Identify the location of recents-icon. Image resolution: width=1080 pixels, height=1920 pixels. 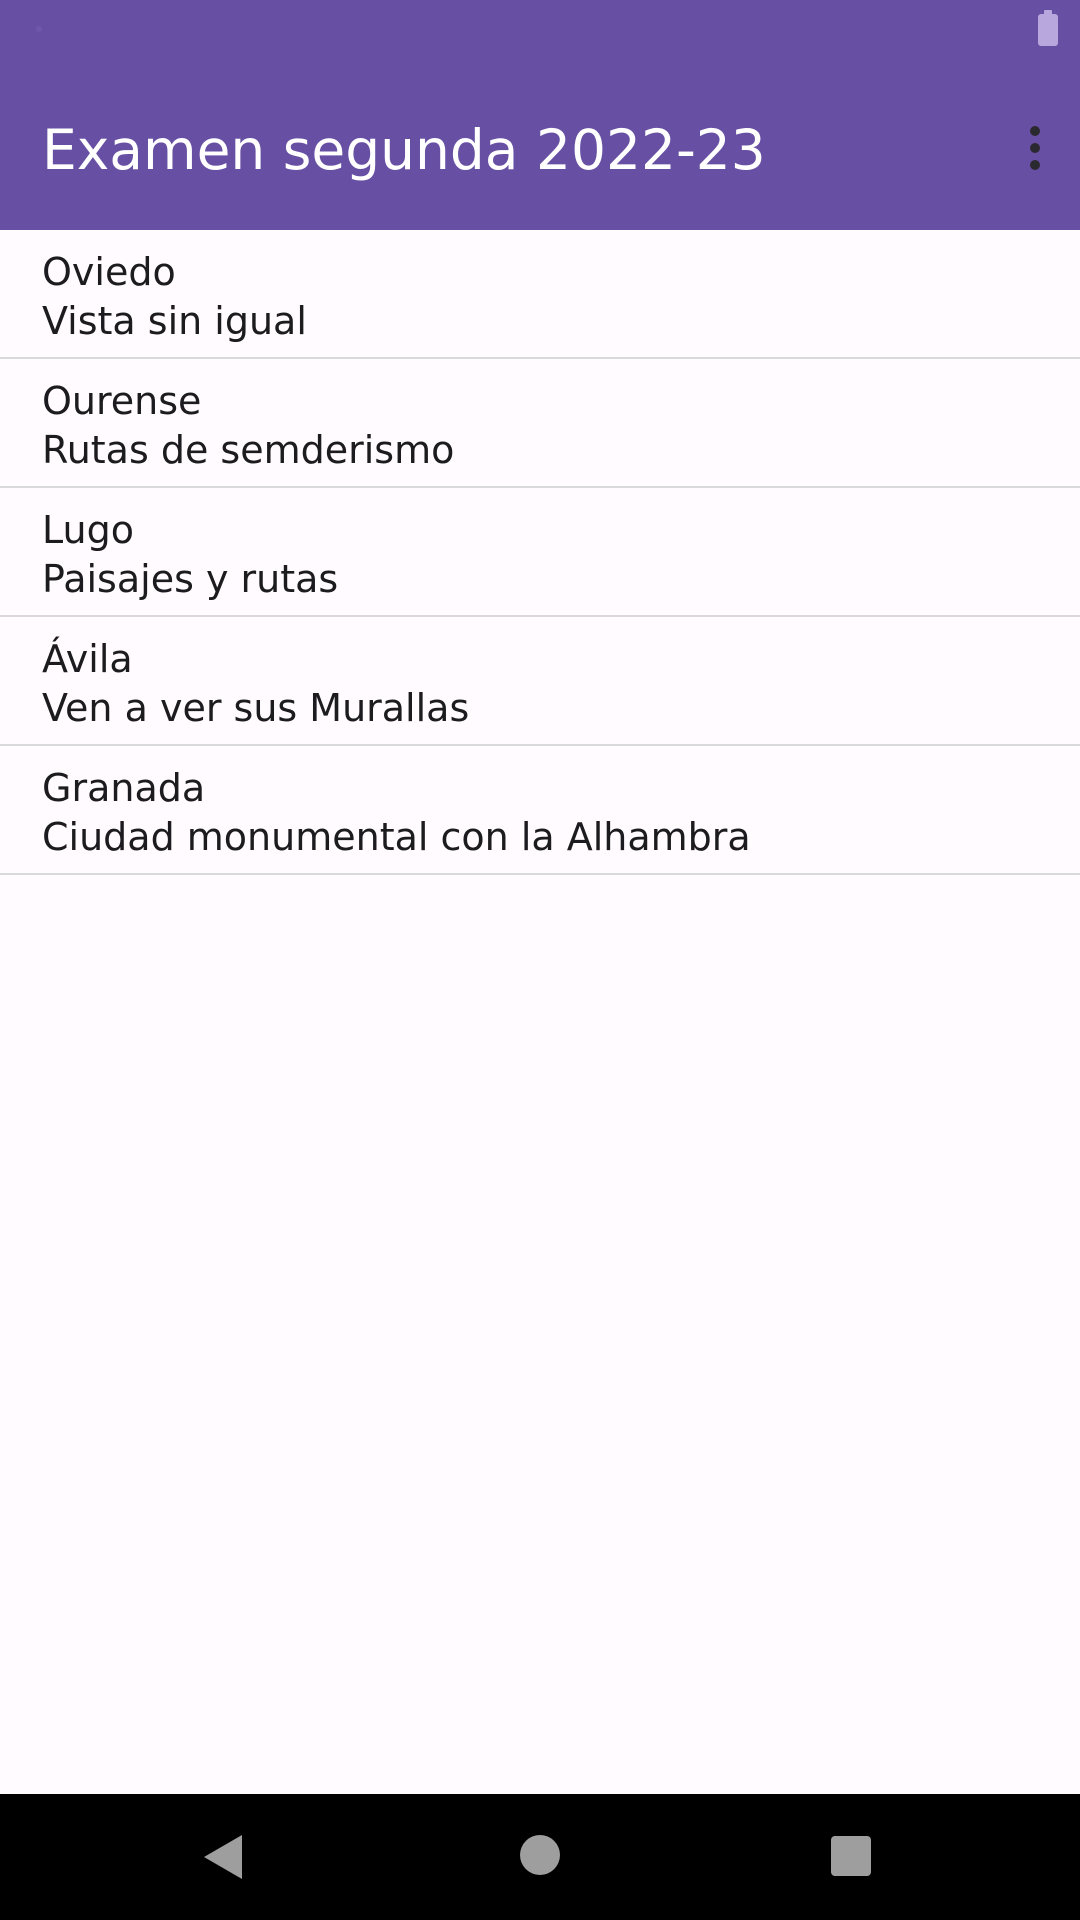
(851, 1856).